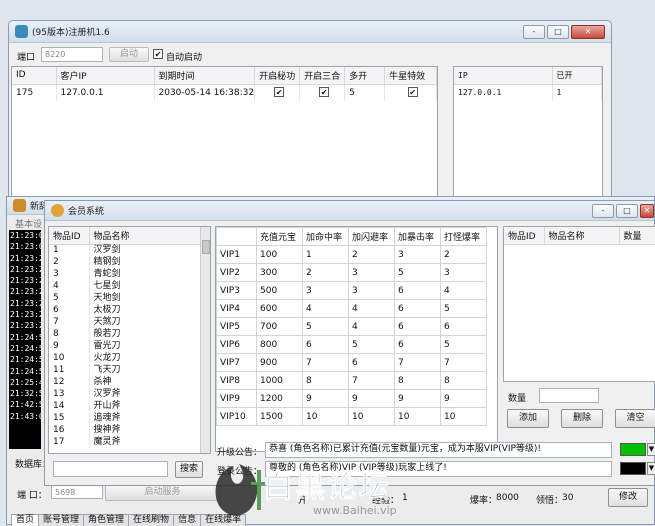 This screenshot has width=655, height=526. What do you see at coordinates (588, 31) in the screenshot?
I see `close-button: ✕` at bounding box center [588, 31].